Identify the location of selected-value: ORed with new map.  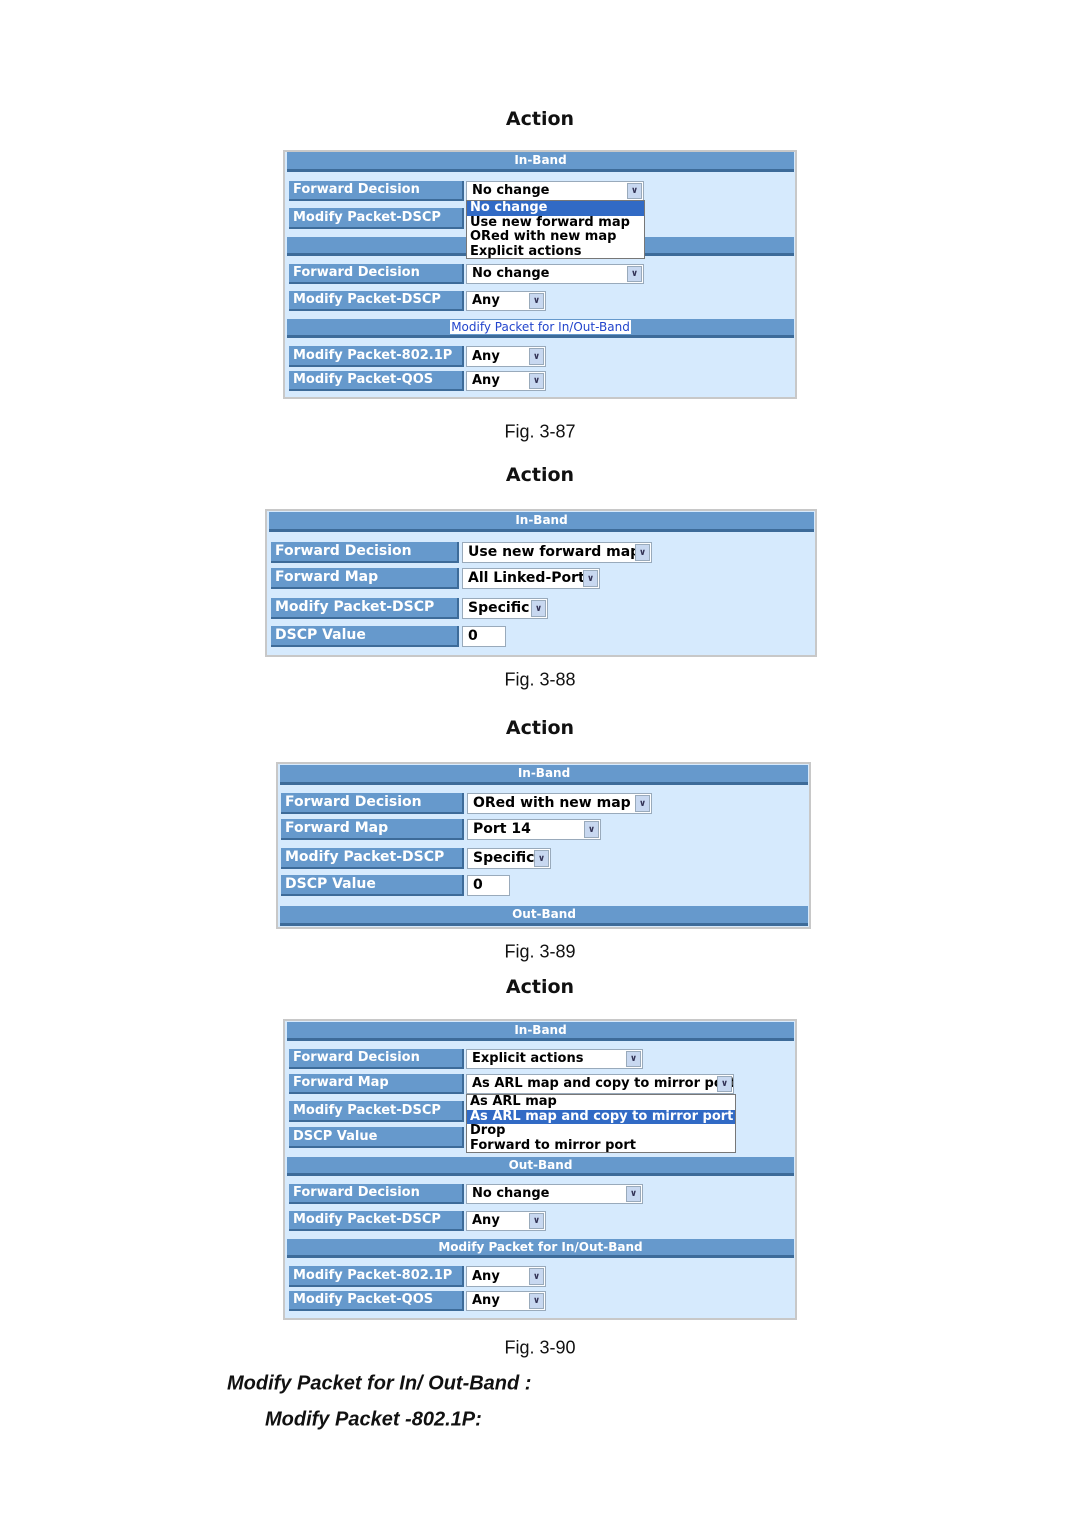
(552, 803).